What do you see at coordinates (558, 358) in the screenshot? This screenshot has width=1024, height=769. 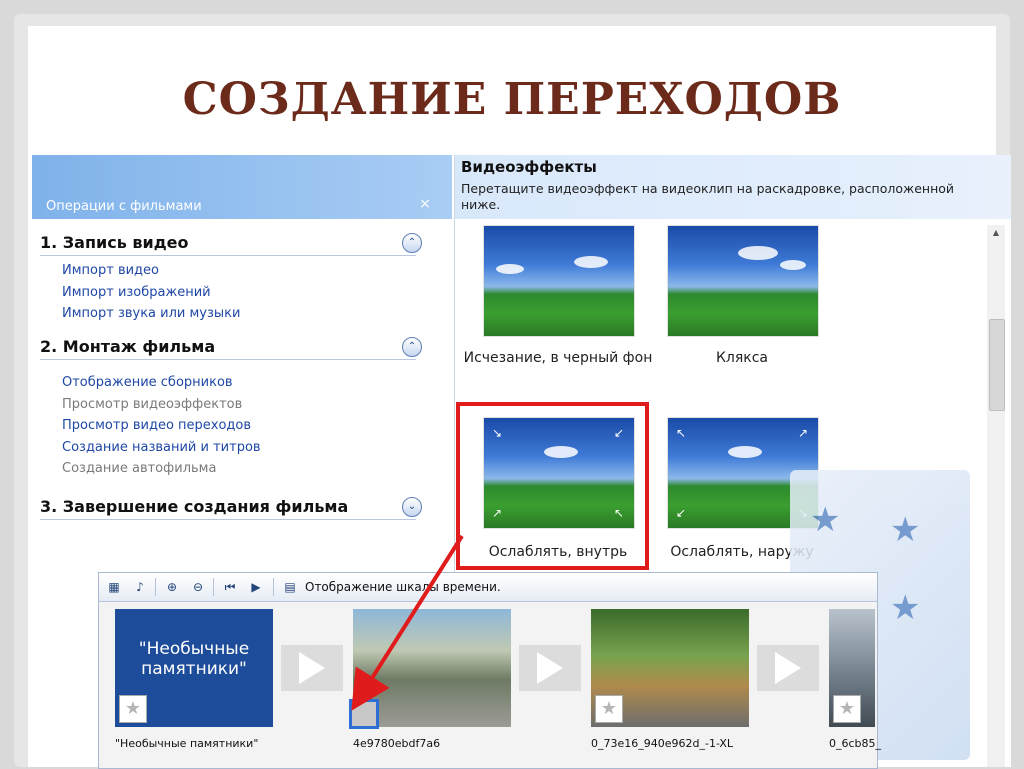 I see `effect-label: Исчезание, в черный фон` at bounding box center [558, 358].